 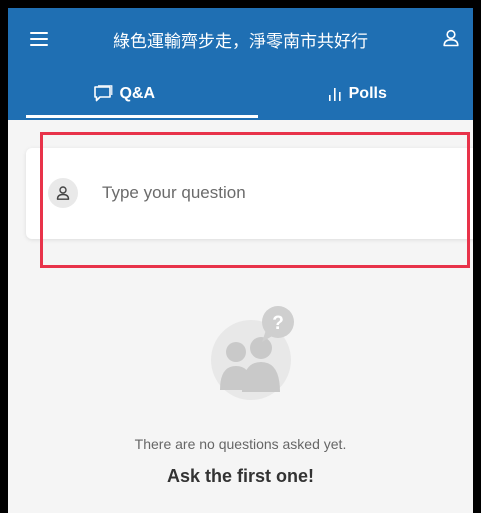 What do you see at coordinates (272, 193) in the screenshot?
I see `question-input` at bounding box center [272, 193].